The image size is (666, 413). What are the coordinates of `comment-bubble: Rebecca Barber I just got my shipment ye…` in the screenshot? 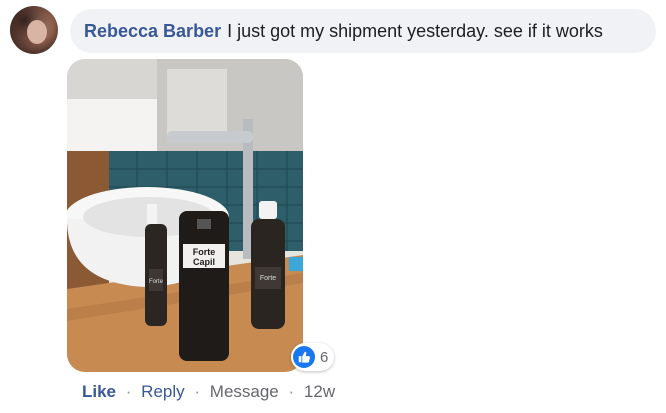 It's located at (363, 31).